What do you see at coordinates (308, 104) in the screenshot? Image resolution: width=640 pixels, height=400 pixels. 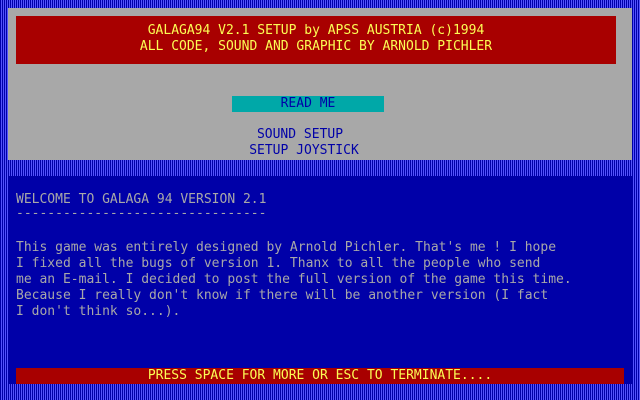 I see `menu-item-read-me: READ ME` at bounding box center [308, 104].